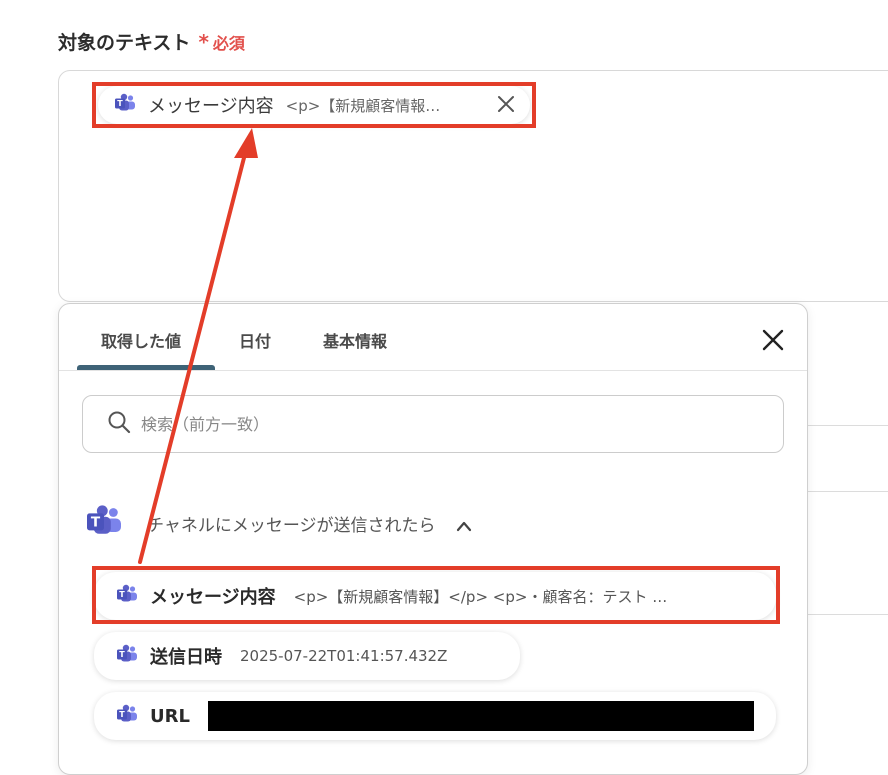 The height and width of the screenshot is (775, 888). I want to click on chip-name: メッセージ内容, so click(211, 106).